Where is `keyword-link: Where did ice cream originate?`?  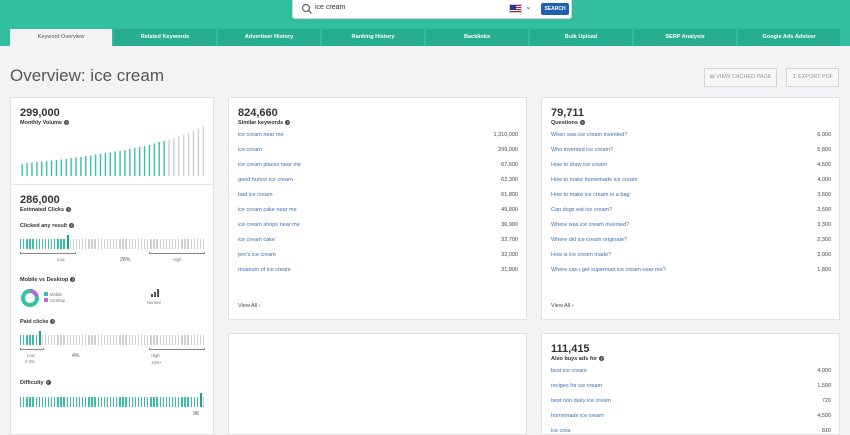
keyword-link: Where did ice cream originate? is located at coordinates (589, 240).